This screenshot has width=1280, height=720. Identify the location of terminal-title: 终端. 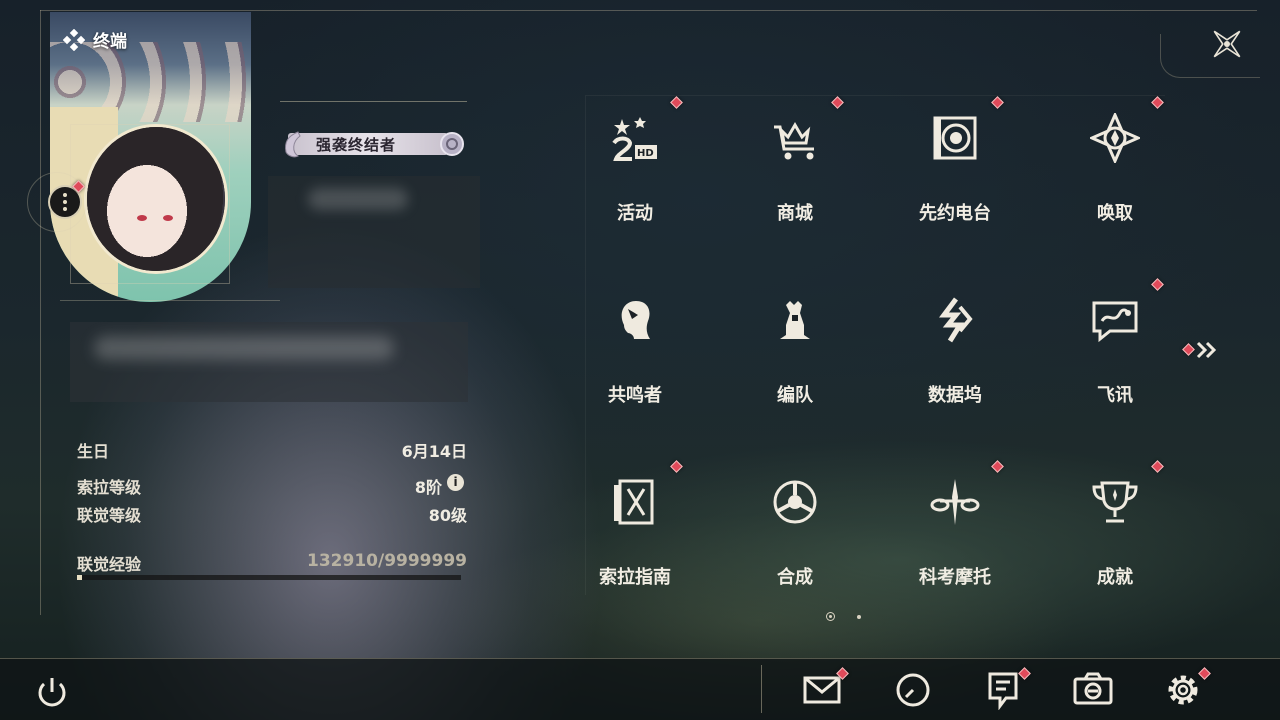
(95, 39).